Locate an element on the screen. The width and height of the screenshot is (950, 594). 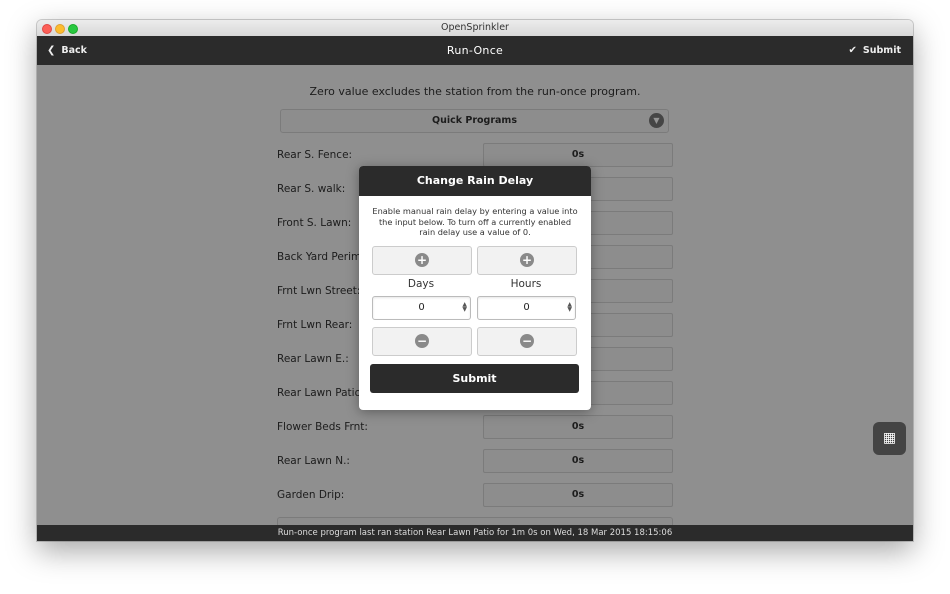
days-label: Days is located at coordinates (421, 284).